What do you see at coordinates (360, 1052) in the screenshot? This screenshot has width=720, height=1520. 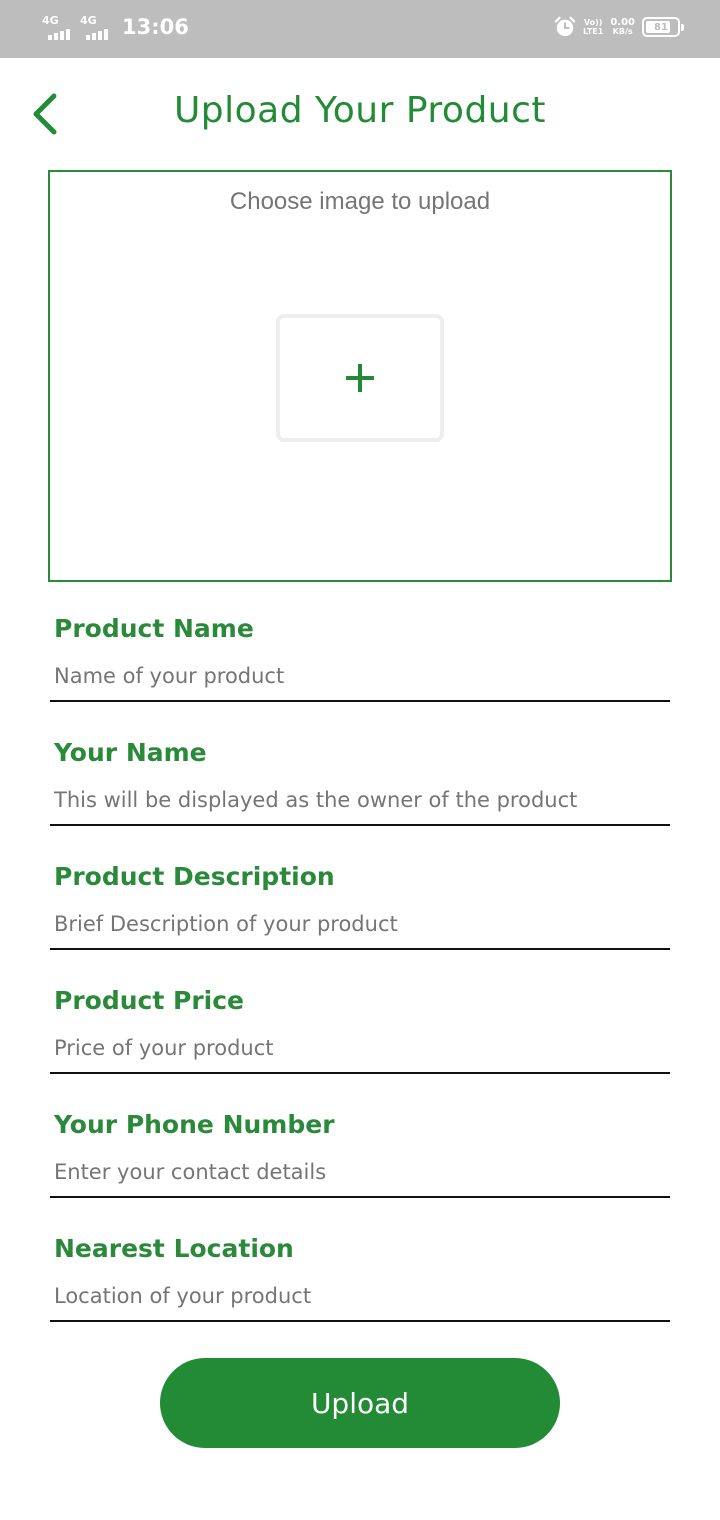 I see `product-price-input` at bounding box center [360, 1052].